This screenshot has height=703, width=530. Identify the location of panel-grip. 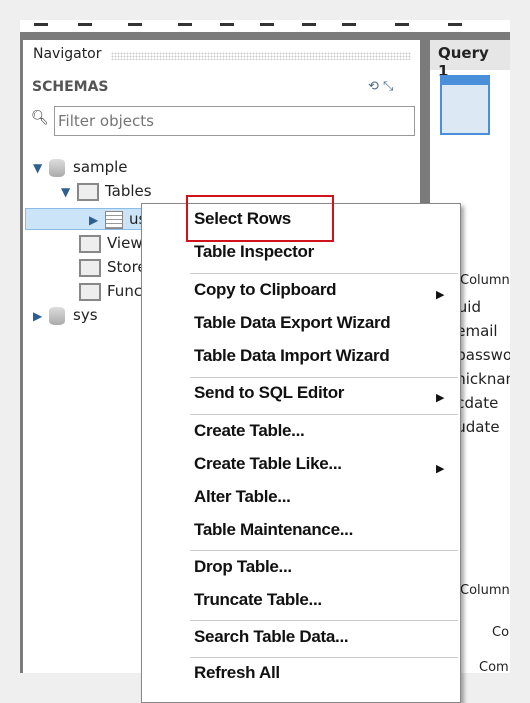
(261, 56).